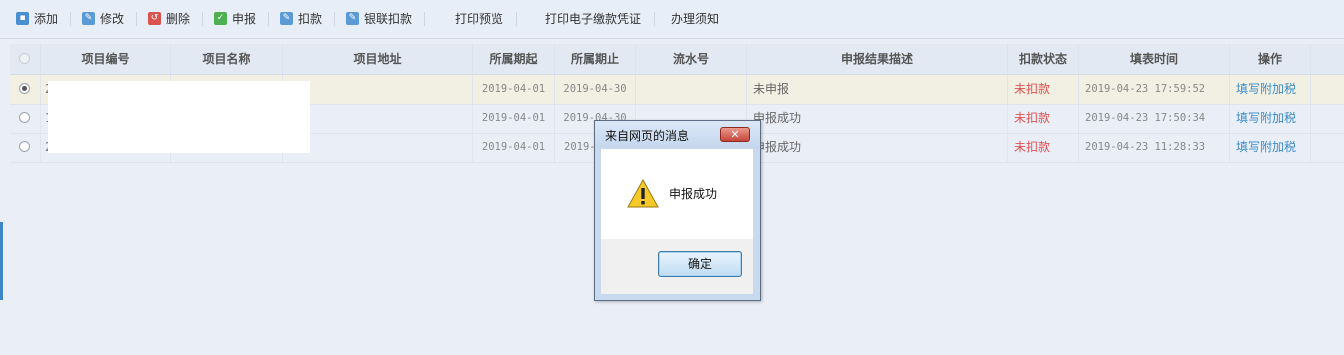  What do you see at coordinates (691, 89) in the screenshot?
I see `cell-serial-no` at bounding box center [691, 89].